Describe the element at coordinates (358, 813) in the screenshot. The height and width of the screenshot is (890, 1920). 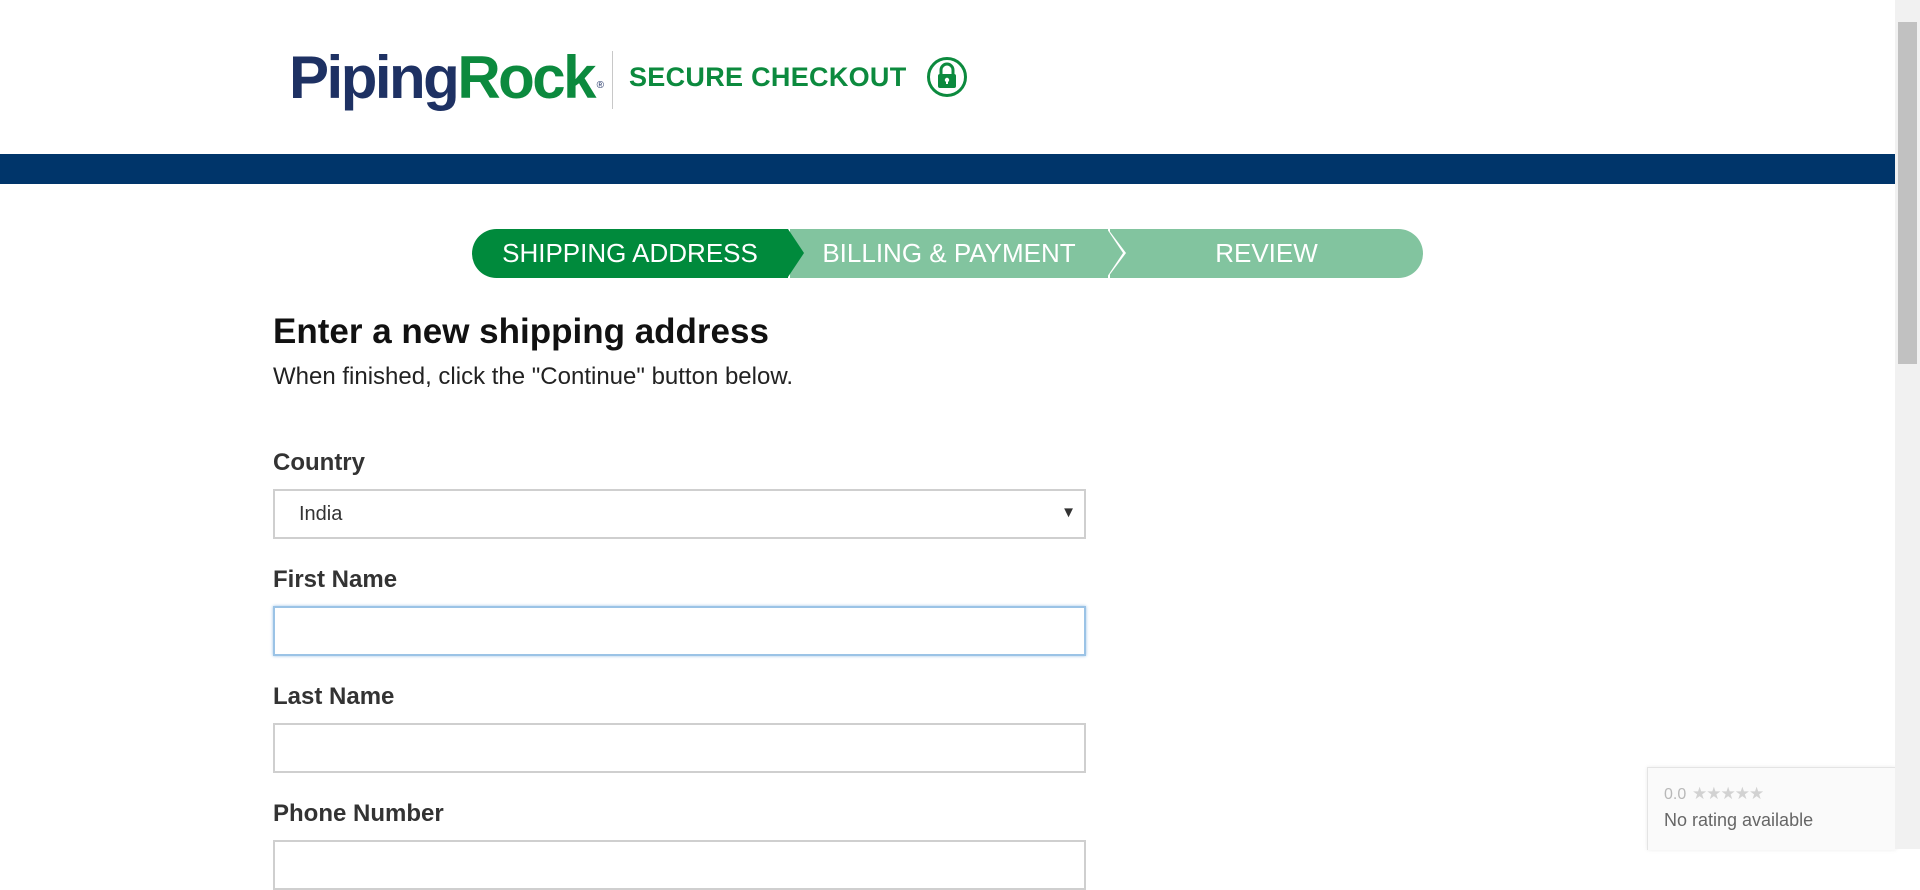
I see `phone-number-label: Phone Number` at that location.